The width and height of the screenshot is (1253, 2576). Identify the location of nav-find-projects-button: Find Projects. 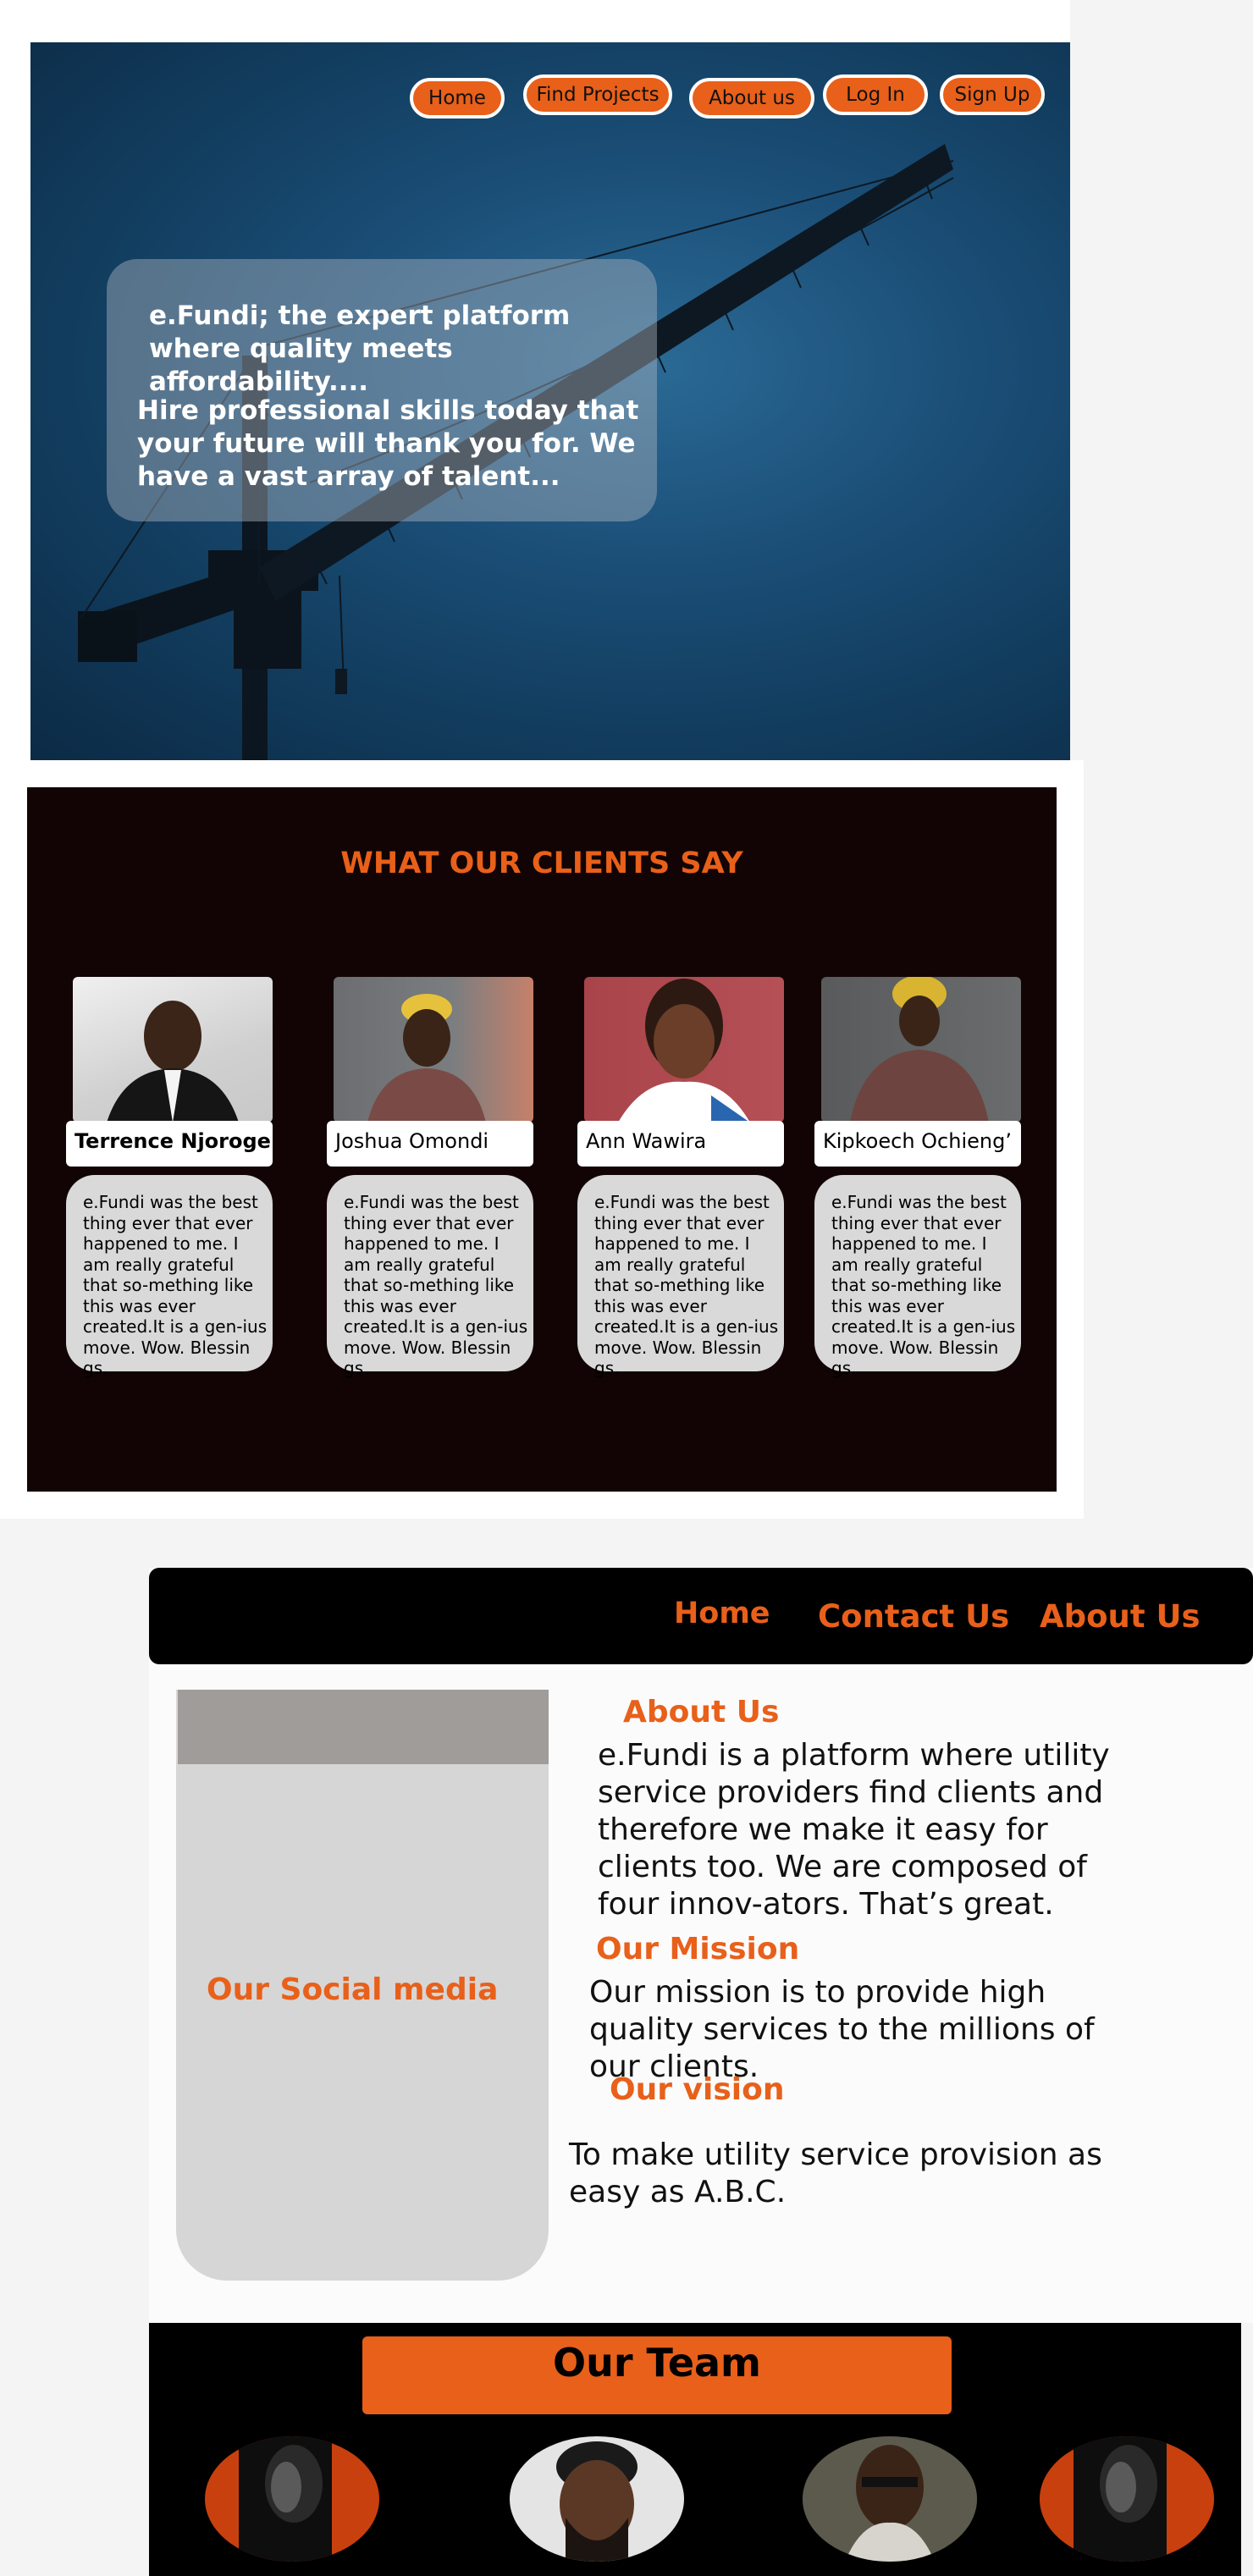
(597, 94).